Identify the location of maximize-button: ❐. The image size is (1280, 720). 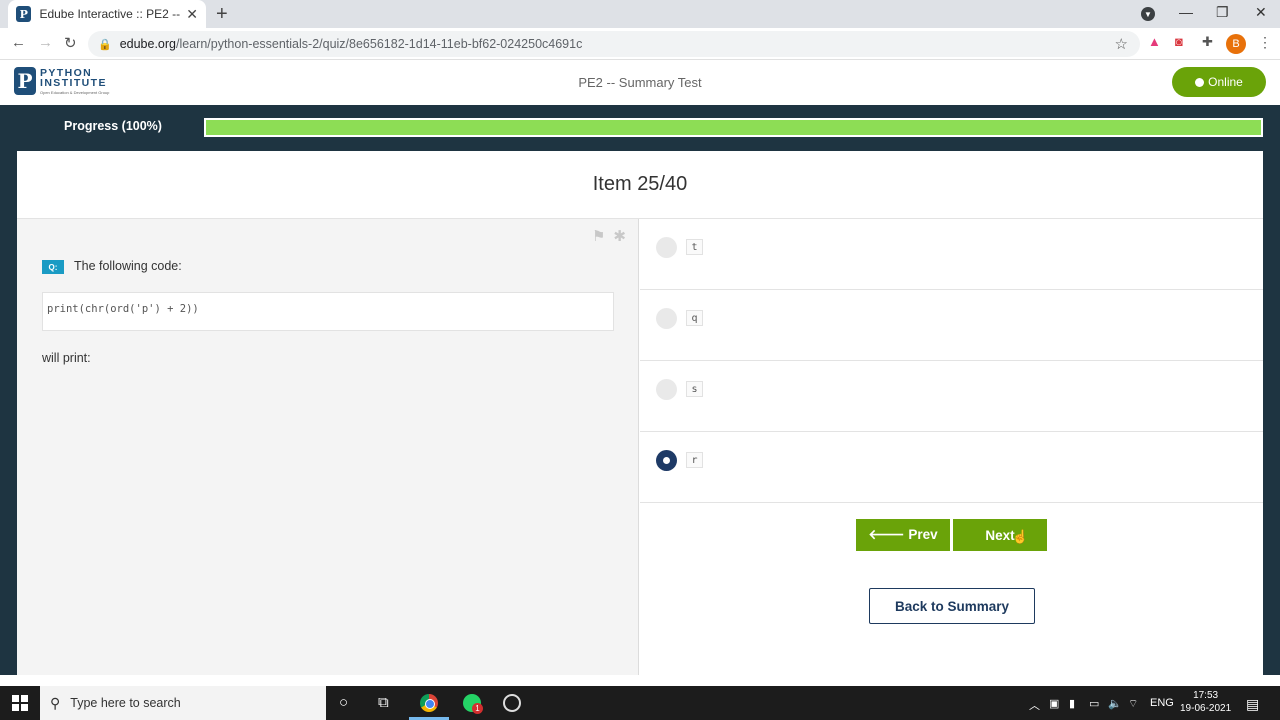
(1222, 12).